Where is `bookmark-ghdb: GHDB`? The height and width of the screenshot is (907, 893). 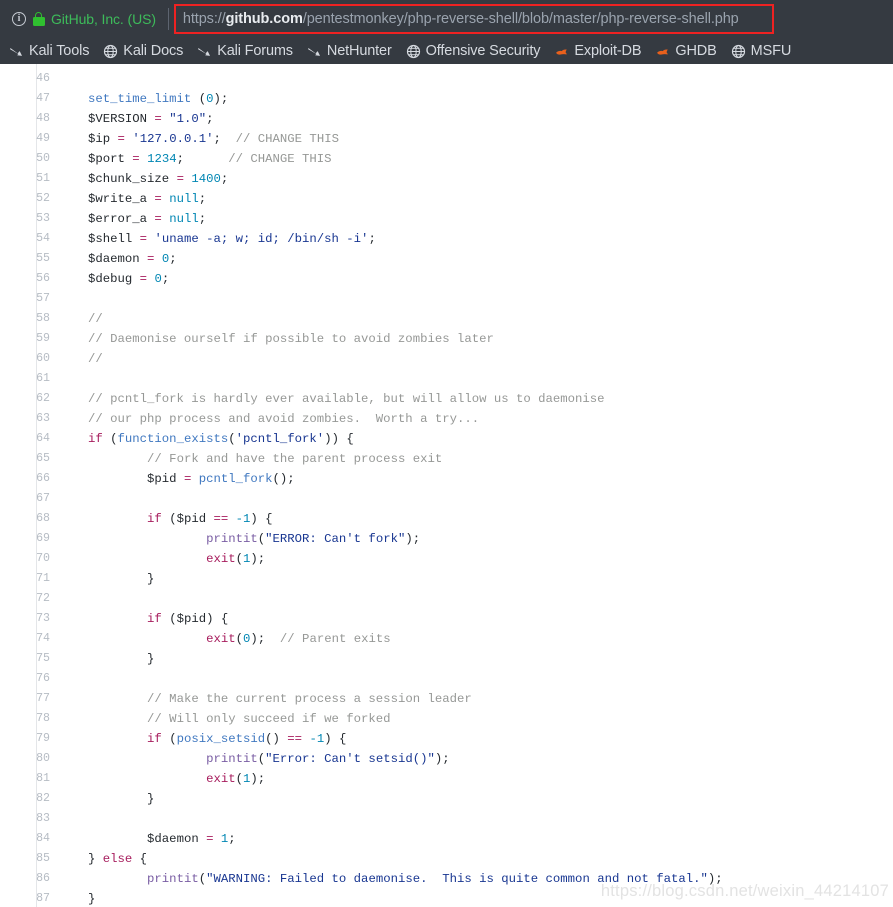
bookmark-ghdb: GHDB is located at coordinates (685, 51).